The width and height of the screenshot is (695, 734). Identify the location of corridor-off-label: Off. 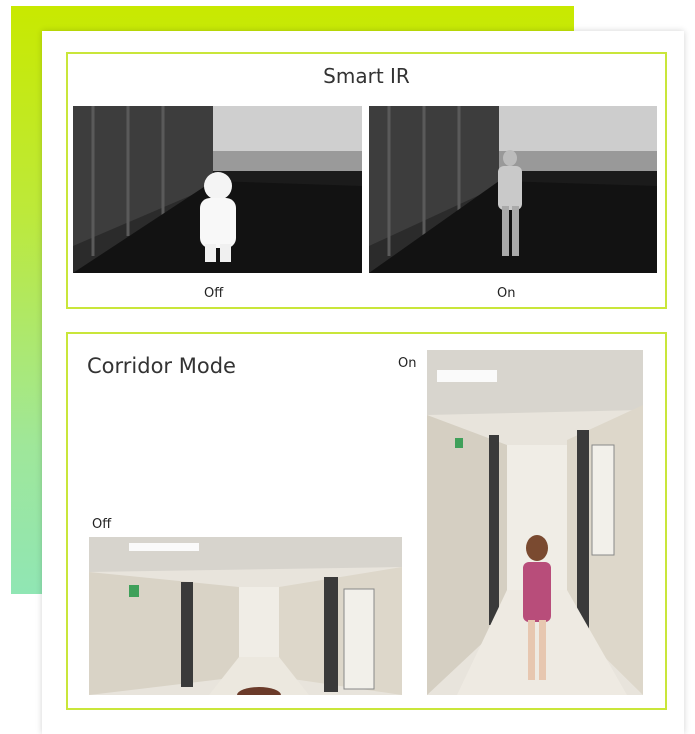
(102, 524).